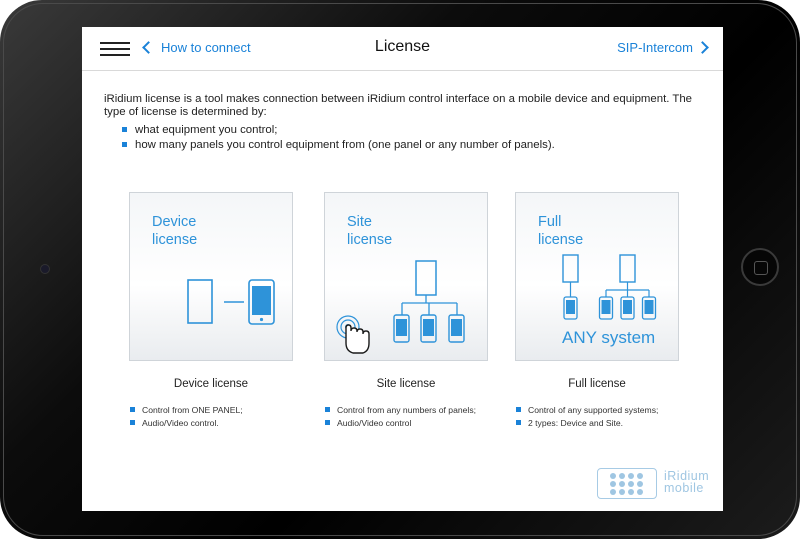 The height and width of the screenshot is (539, 800). What do you see at coordinates (231, 302) in the screenshot?
I see `device-license-illustration` at bounding box center [231, 302].